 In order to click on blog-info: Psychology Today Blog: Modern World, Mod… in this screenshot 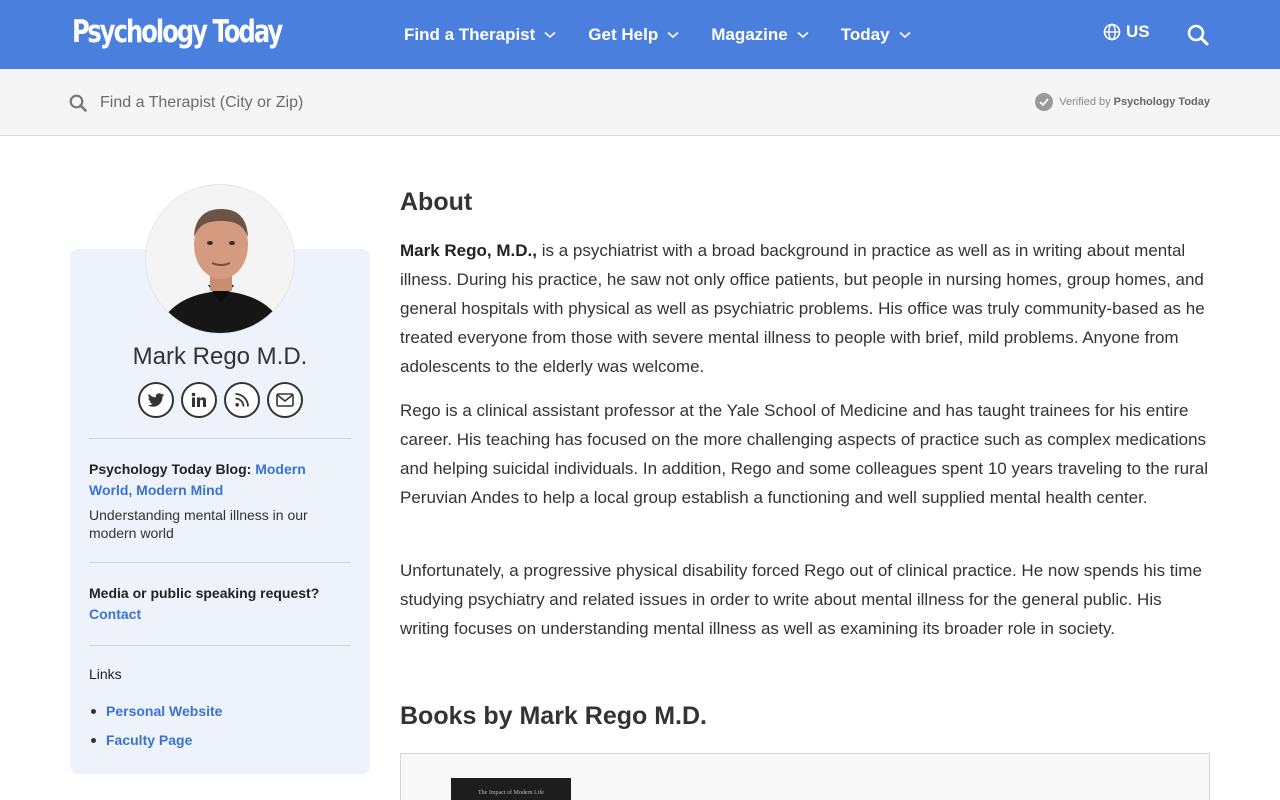, I will do `click(220, 480)`.